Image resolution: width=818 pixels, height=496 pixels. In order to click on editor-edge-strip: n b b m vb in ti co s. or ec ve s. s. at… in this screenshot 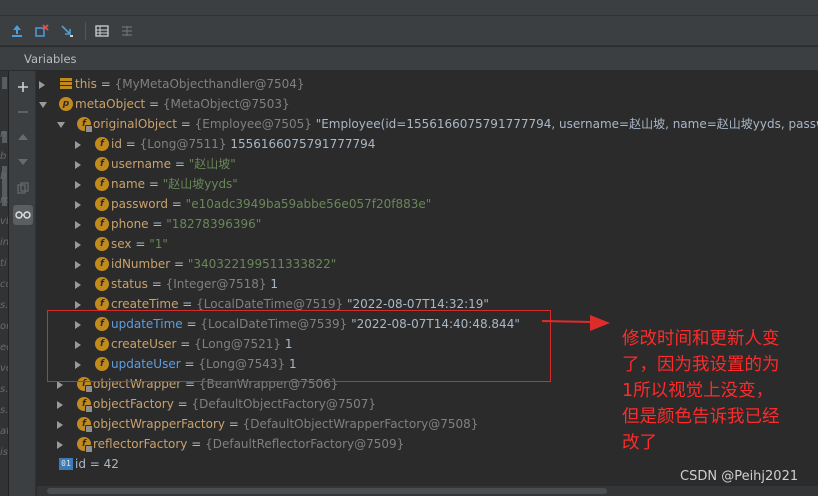, I will do `click(4, 283)`.